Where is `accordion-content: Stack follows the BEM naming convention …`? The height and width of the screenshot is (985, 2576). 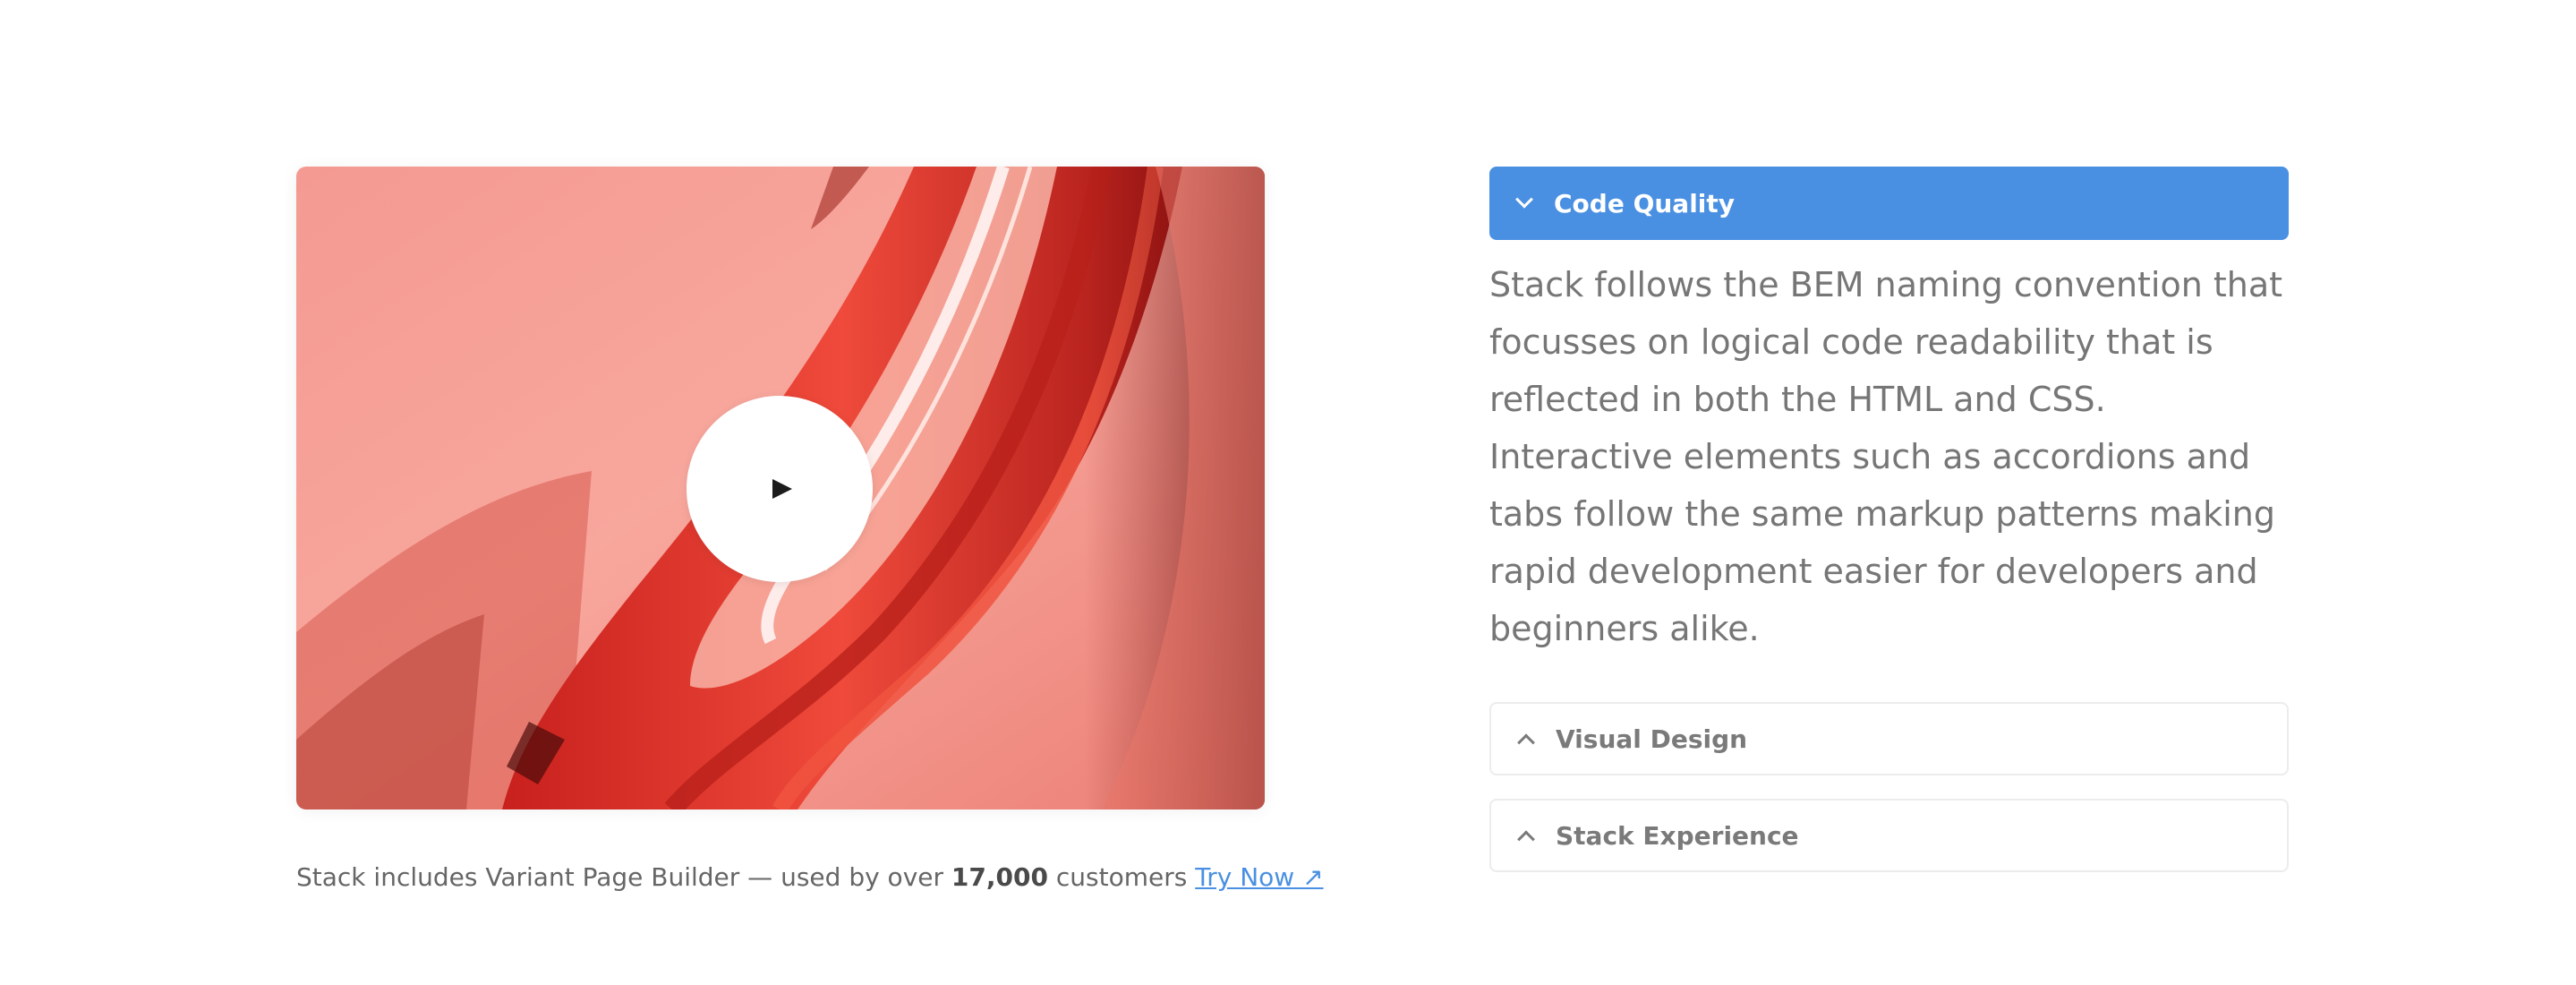
accordion-content: Stack follows the BEM naming convention … is located at coordinates (1886, 457).